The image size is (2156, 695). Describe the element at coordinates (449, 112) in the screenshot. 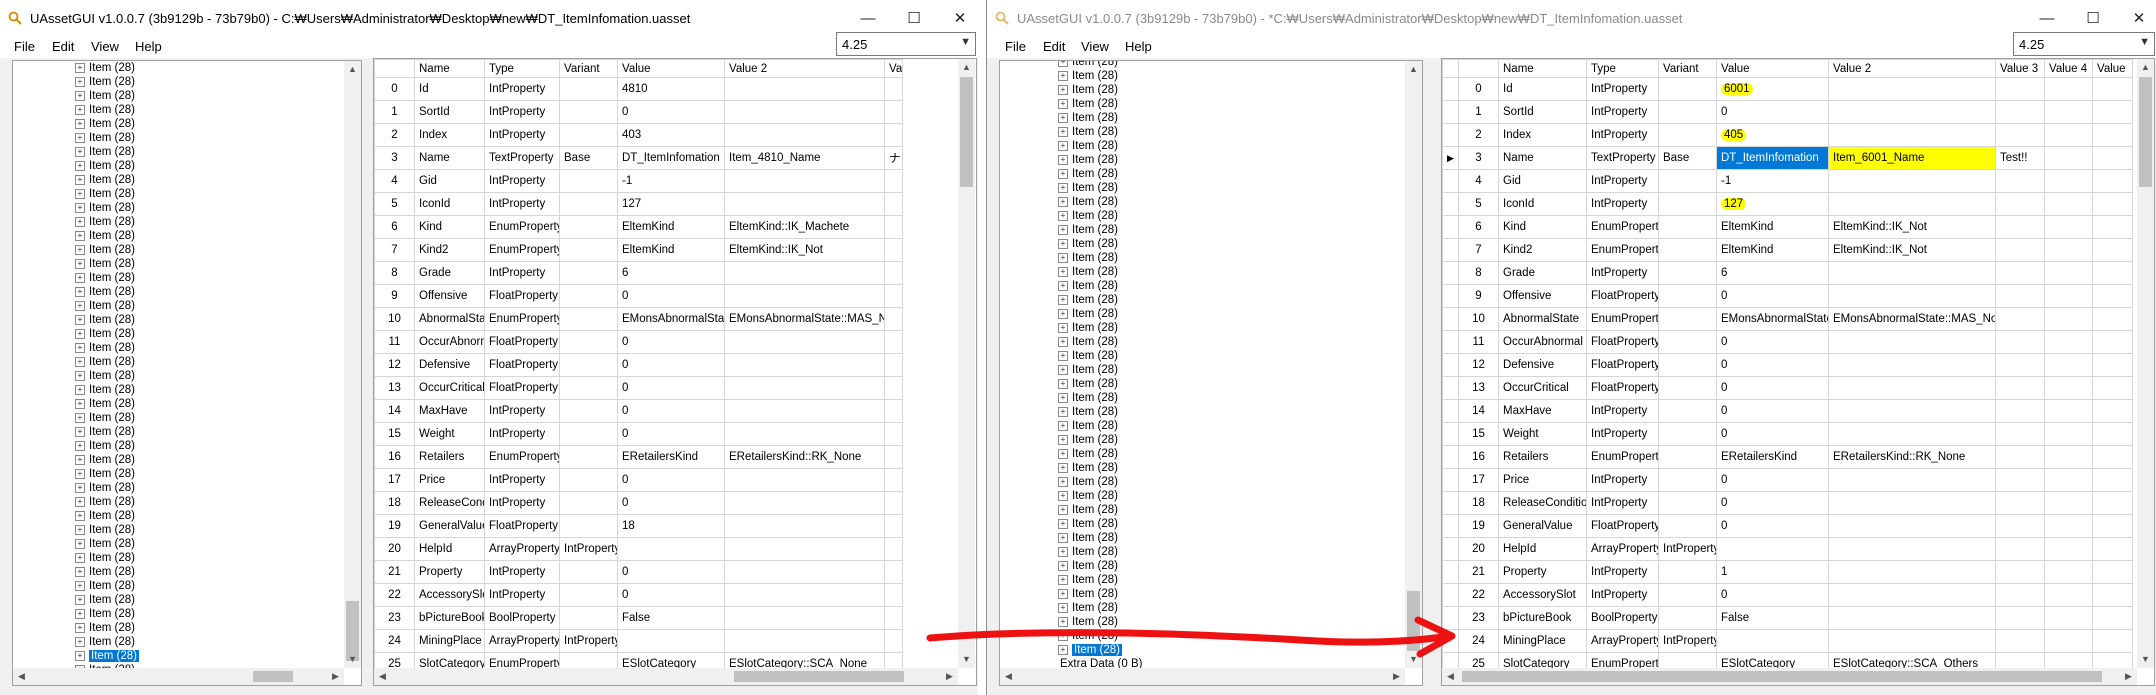

I see `table-cell: SortId` at that location.